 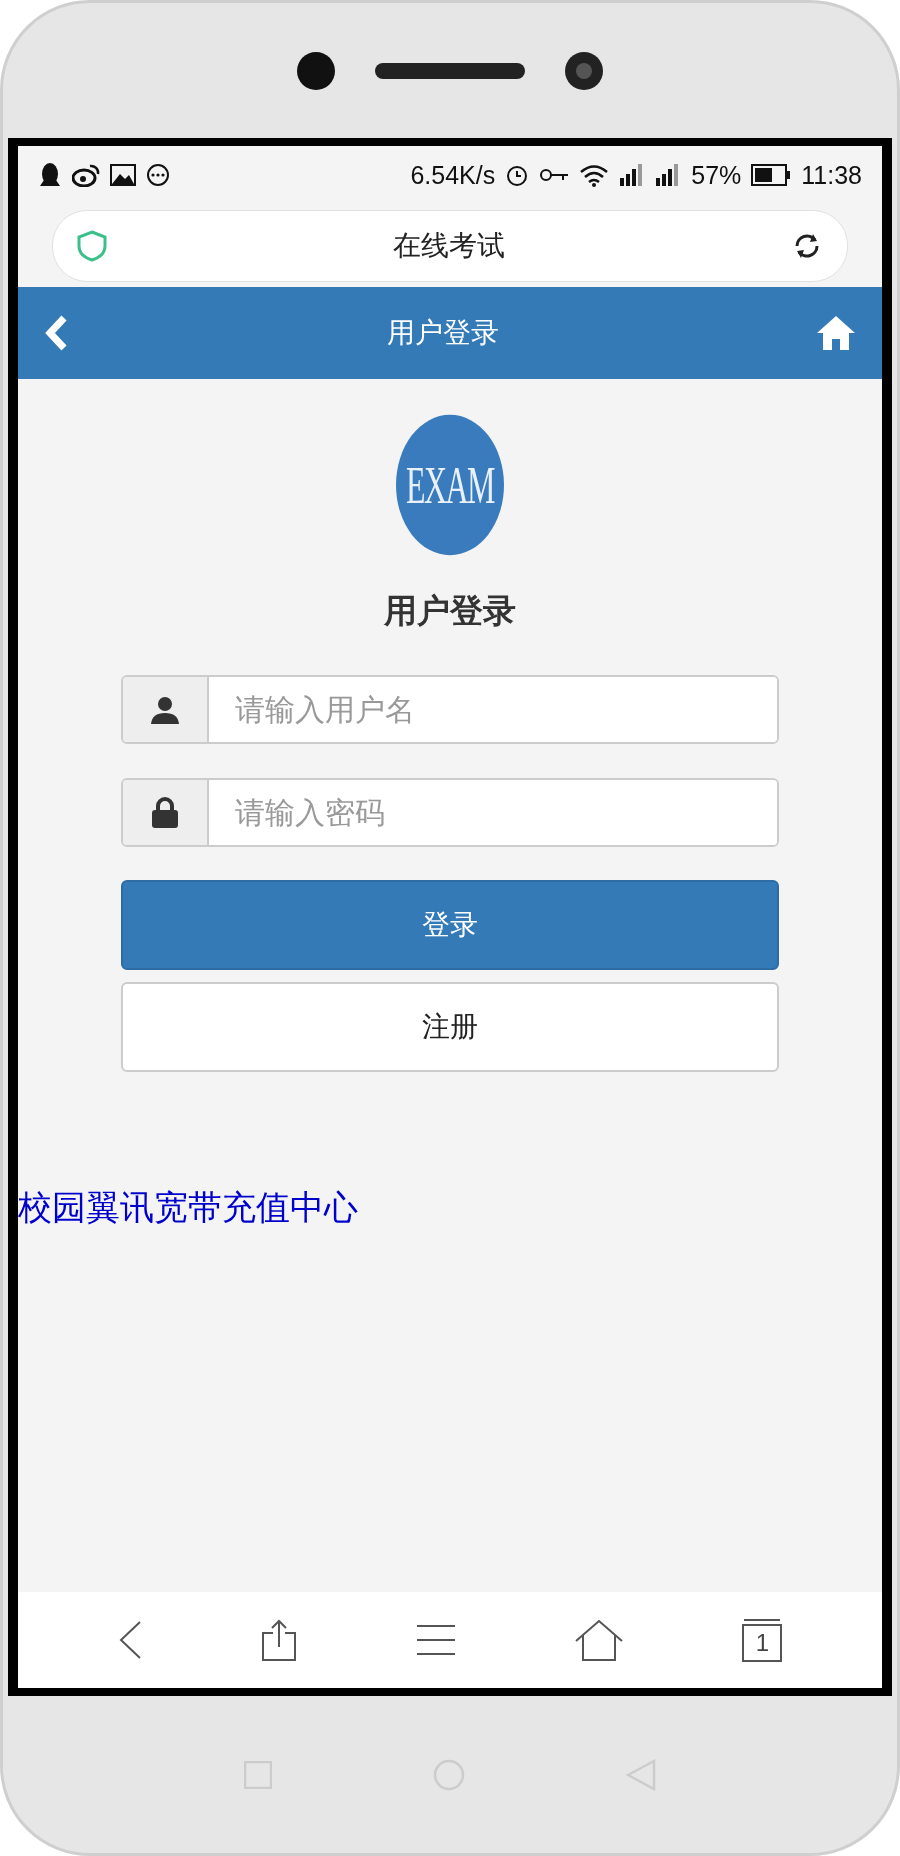 What do you see at coordinates (158, 175) in the screenshot?
I see `message-icon` at bounding box center [158, 175].